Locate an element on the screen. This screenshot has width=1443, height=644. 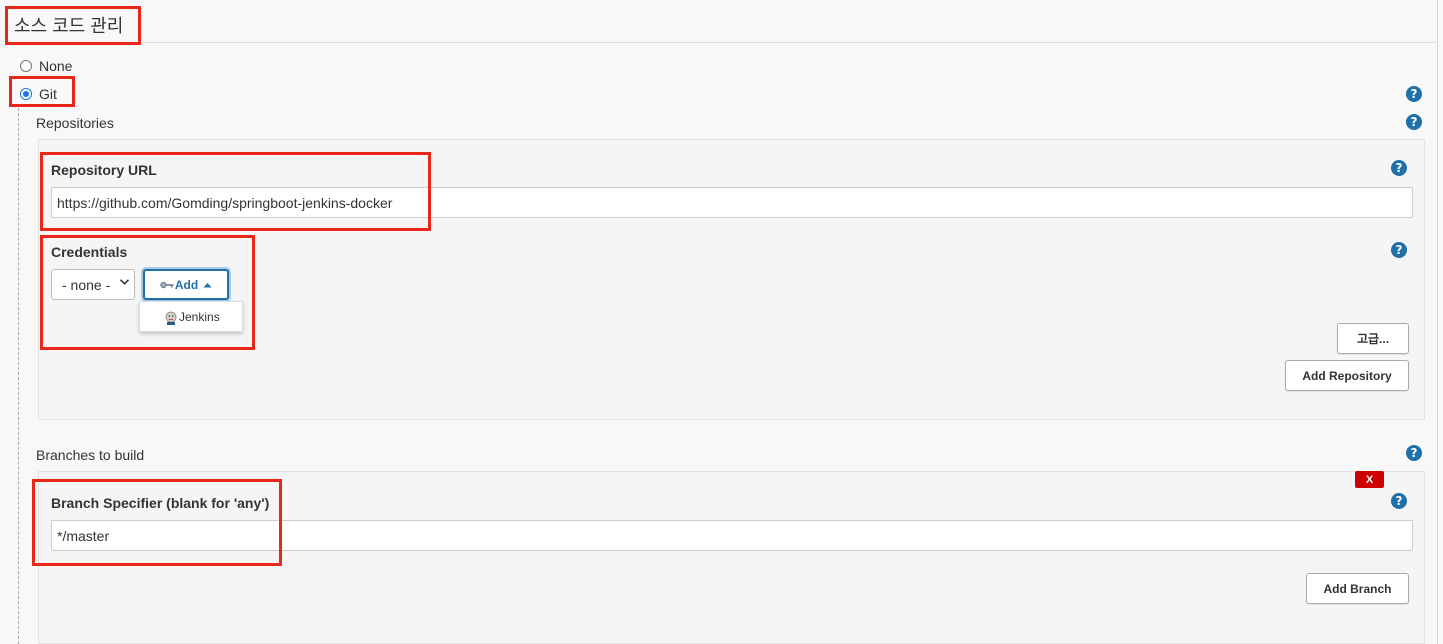
page-right-border is located at coordinates (1437, 322).